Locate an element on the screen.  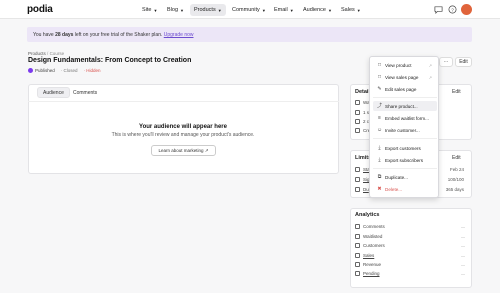
hidden-status: · Hidden is located at coordinates (92, 70).